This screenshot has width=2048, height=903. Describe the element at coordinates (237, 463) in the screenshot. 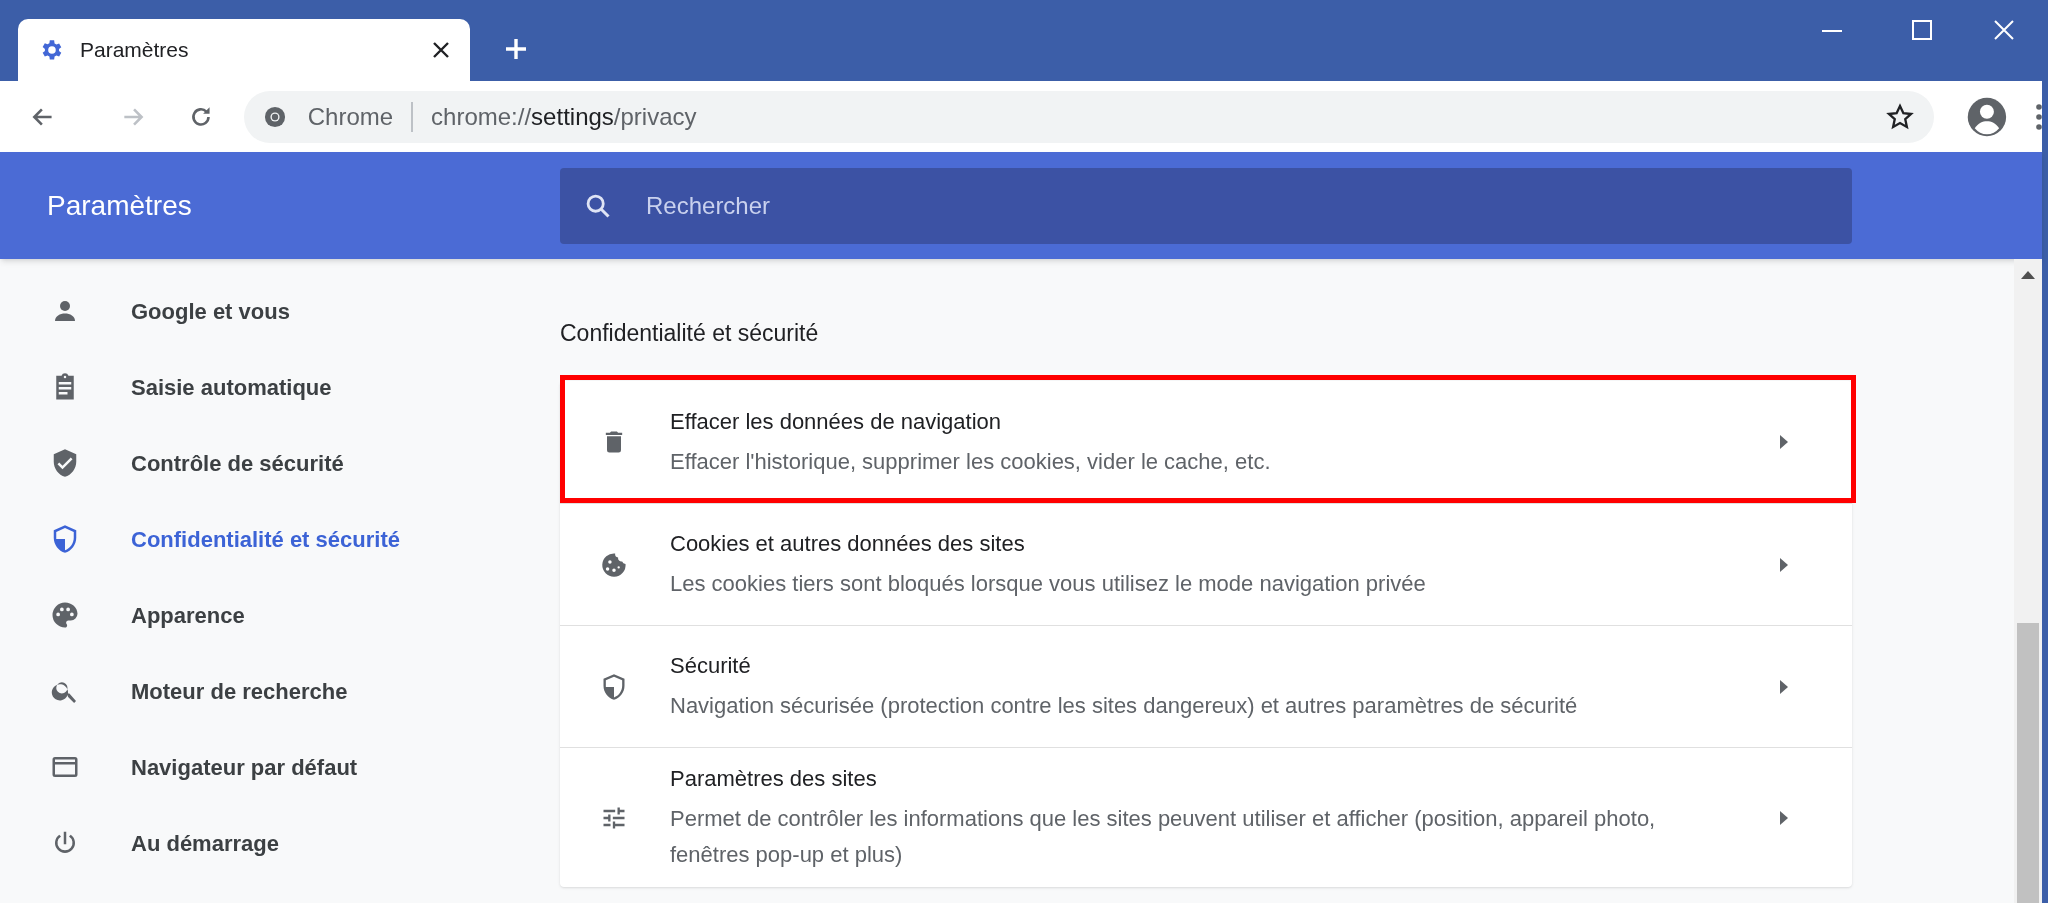

I see `sidebar-item: Contrôle de sécurité` at that location.